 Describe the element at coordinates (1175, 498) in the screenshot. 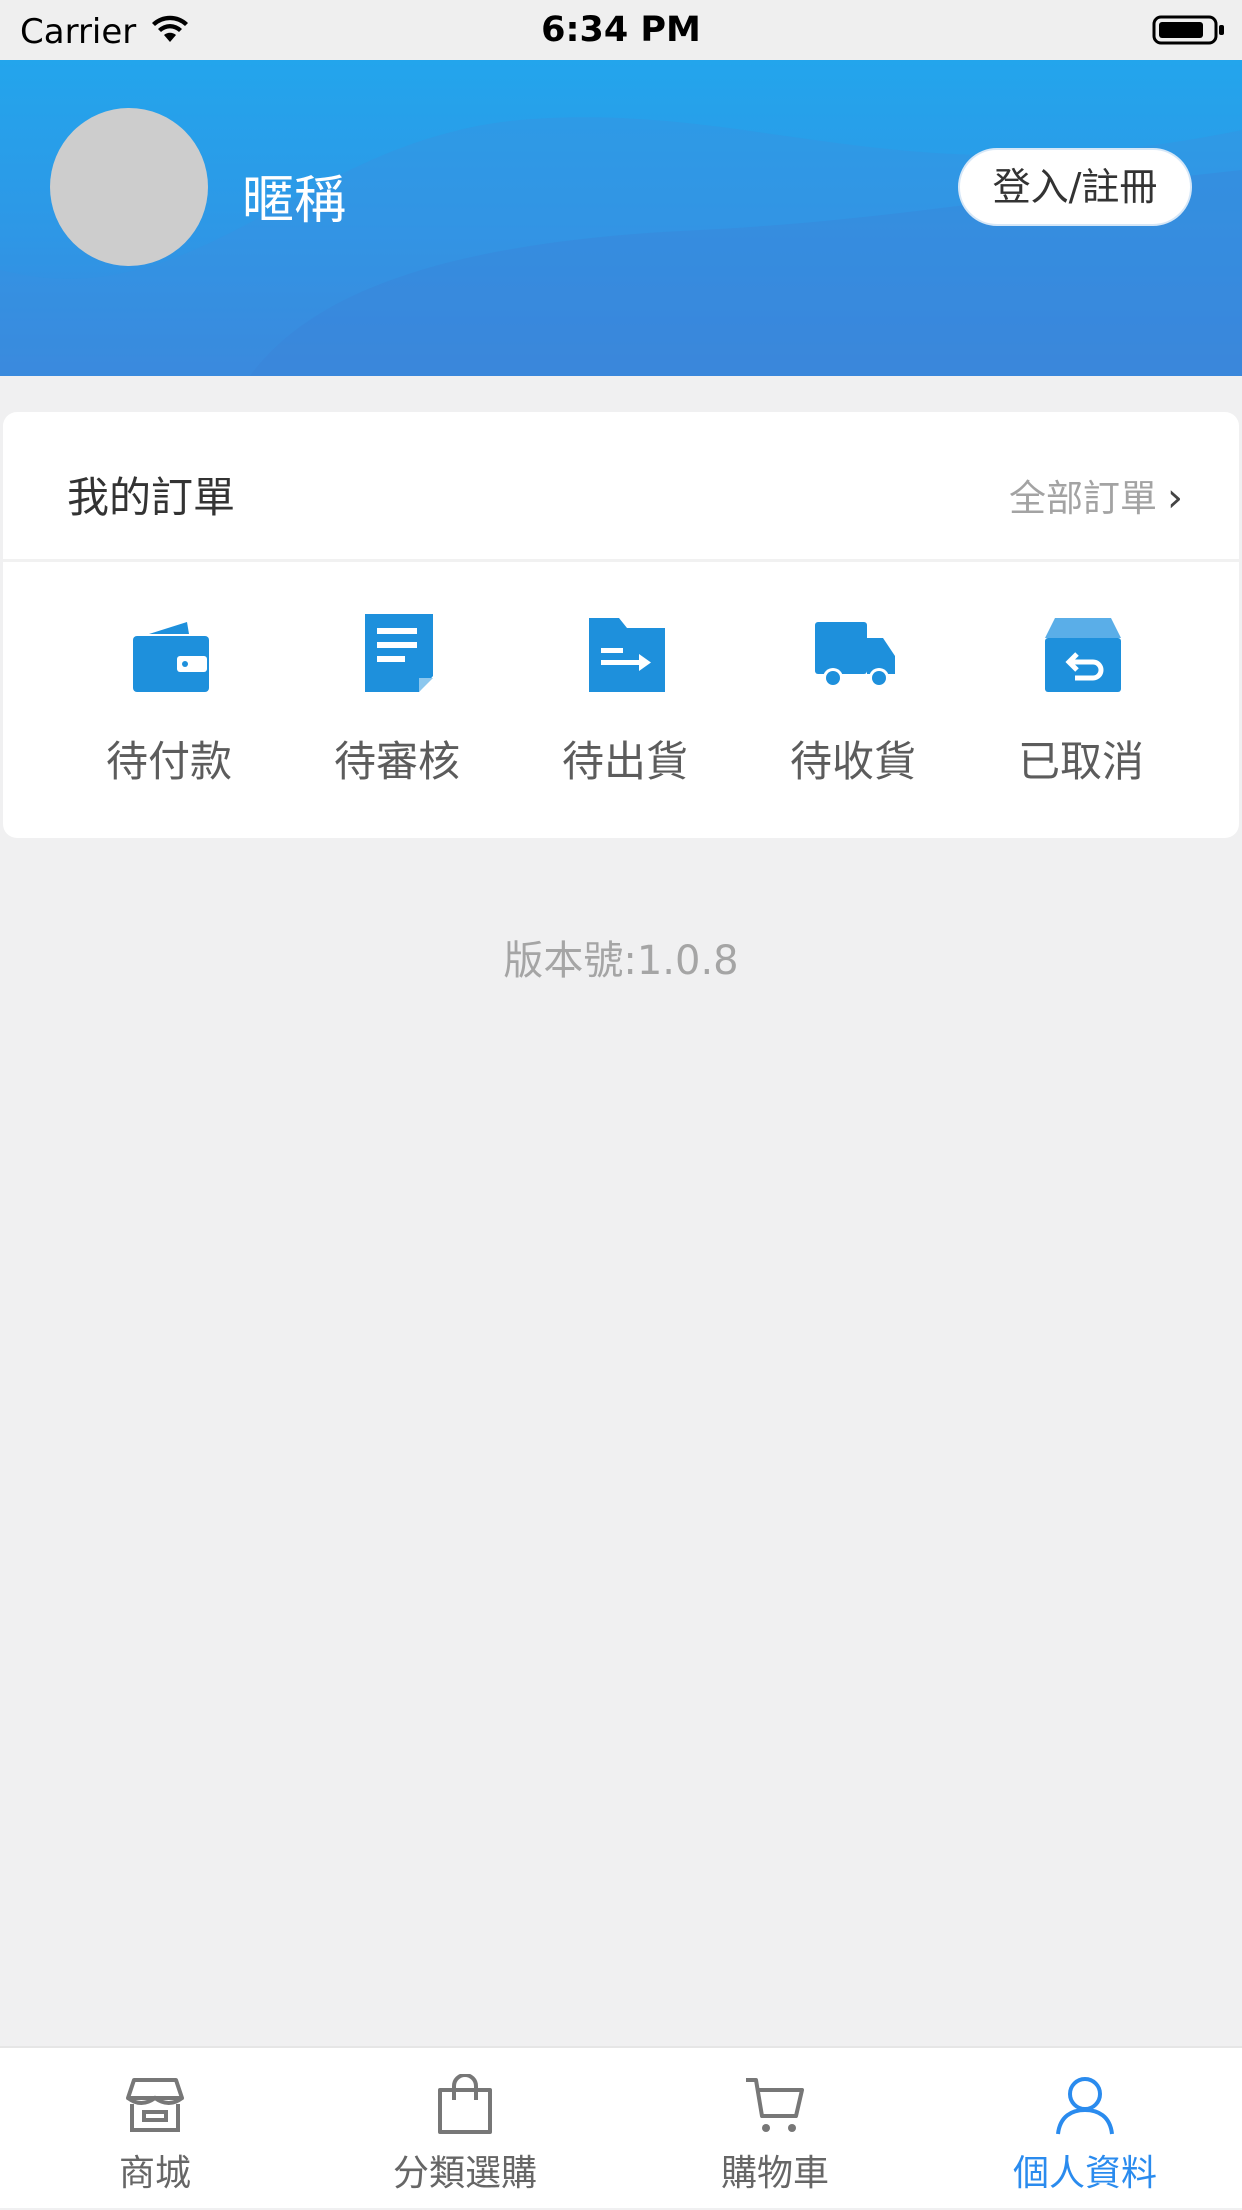

I see `chevron-right-icon: ›` at that location.